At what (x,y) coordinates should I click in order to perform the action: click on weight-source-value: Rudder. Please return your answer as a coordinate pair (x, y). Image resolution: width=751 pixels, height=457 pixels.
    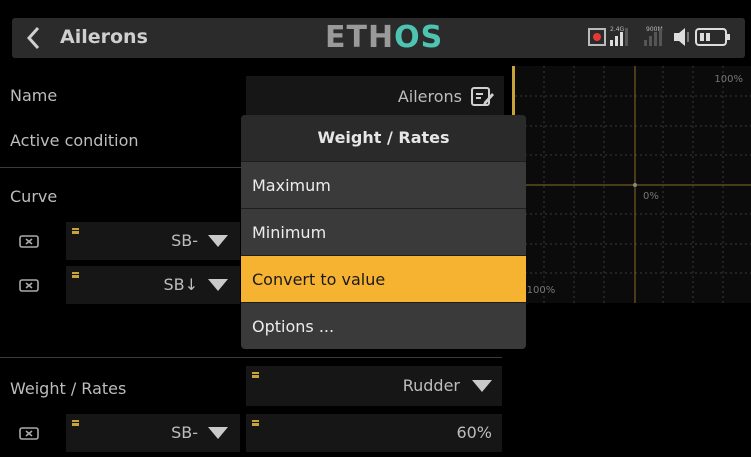
    Looking at the image, I should click on (431, 385).